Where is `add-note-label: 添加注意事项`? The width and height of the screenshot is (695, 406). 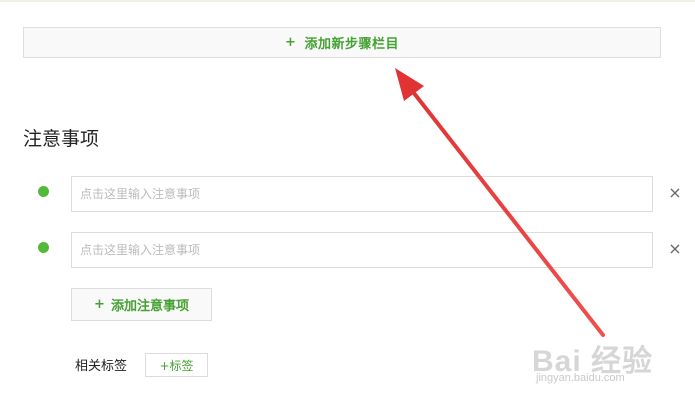 add-note-label: 添加注意事项 is located at coordinates (149, 306).